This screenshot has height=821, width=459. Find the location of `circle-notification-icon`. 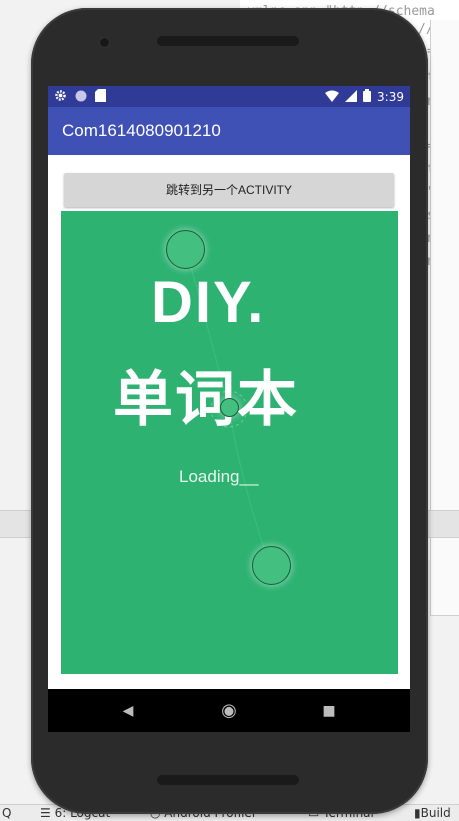

circle-notification-icon is located at coordinates (81, 97).